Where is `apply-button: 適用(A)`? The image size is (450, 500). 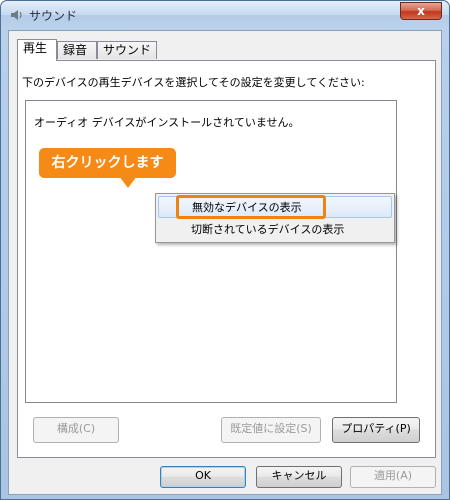 apply-button: 適用(A) is located at coordinates (393, 477).